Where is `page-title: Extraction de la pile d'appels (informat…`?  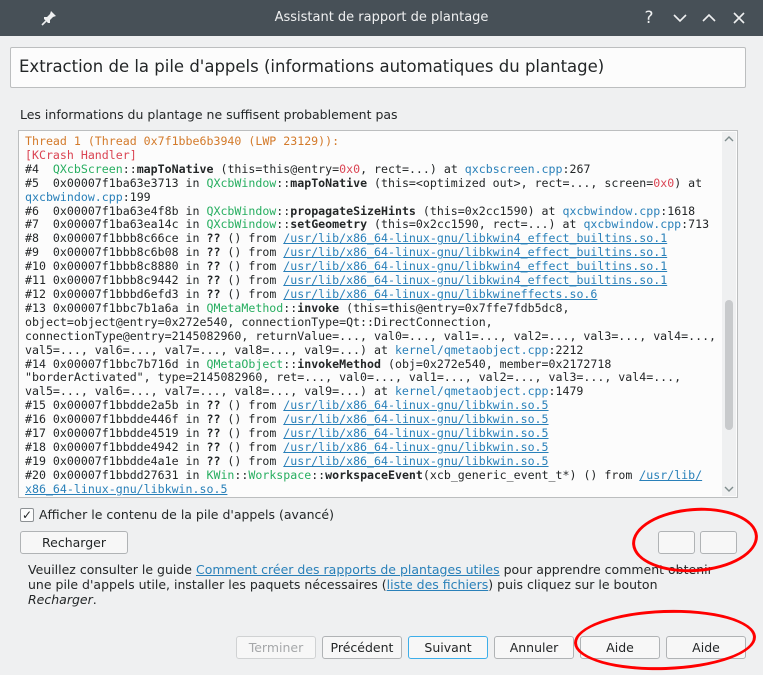
page-title: Extraction de la pile d'appels (informat… is located at coordinates (312, 66).